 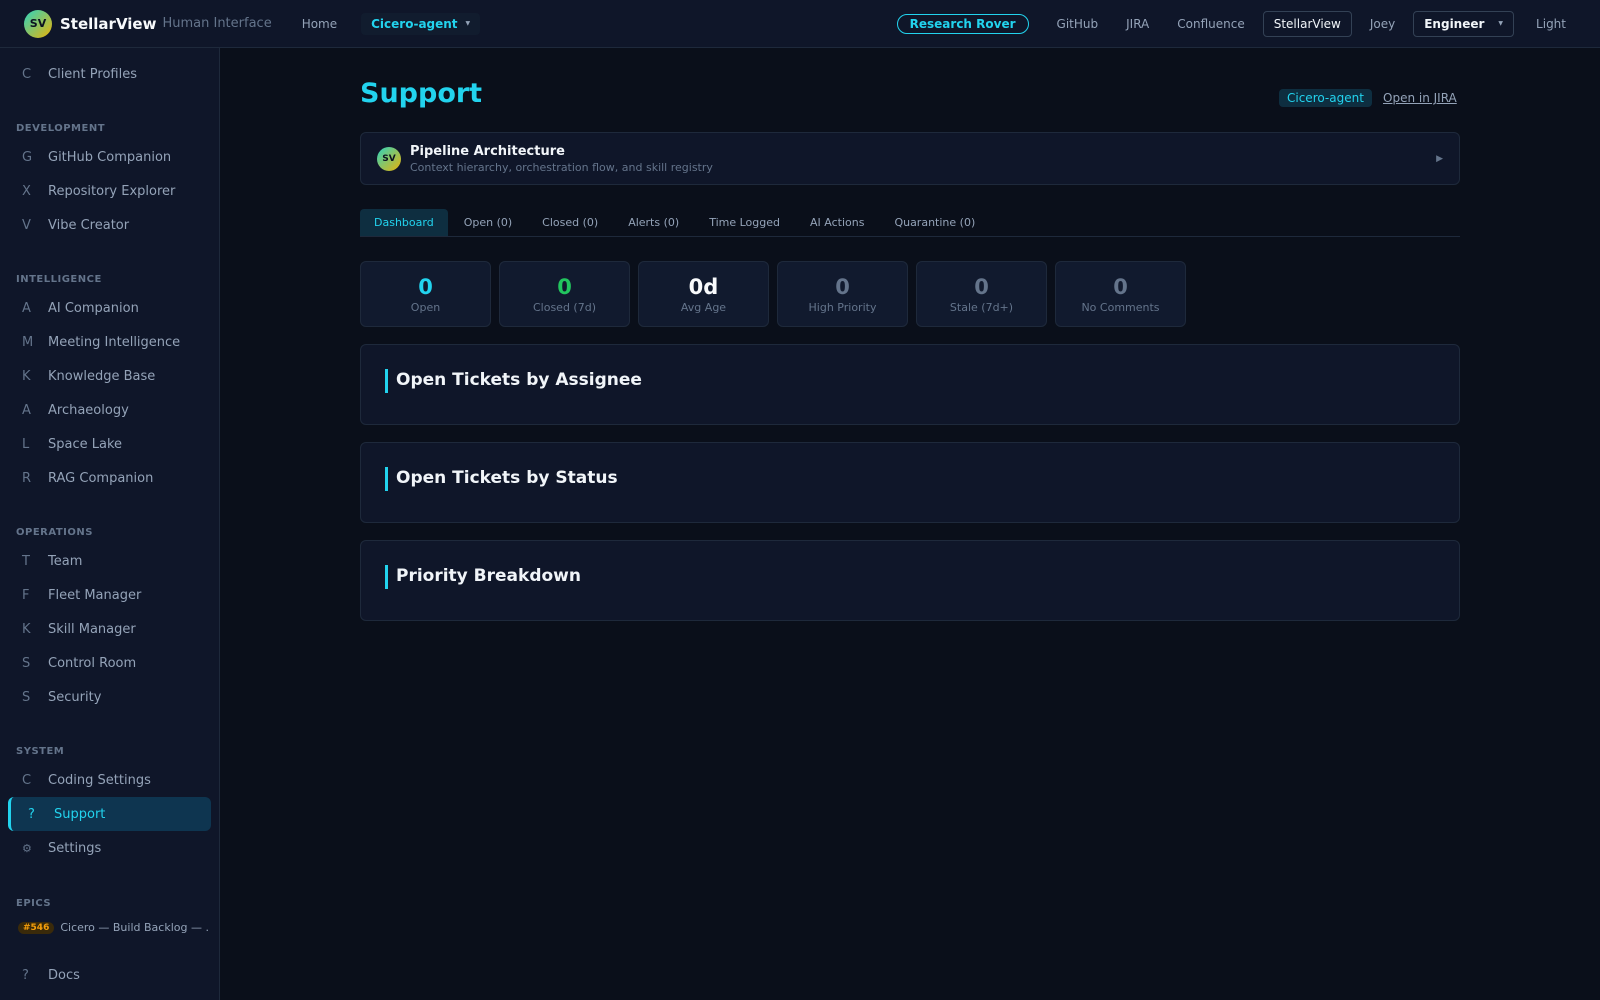 I want to click on sidebar-item-coding-settings: C Coding Settings, so click(x=109, y=780).